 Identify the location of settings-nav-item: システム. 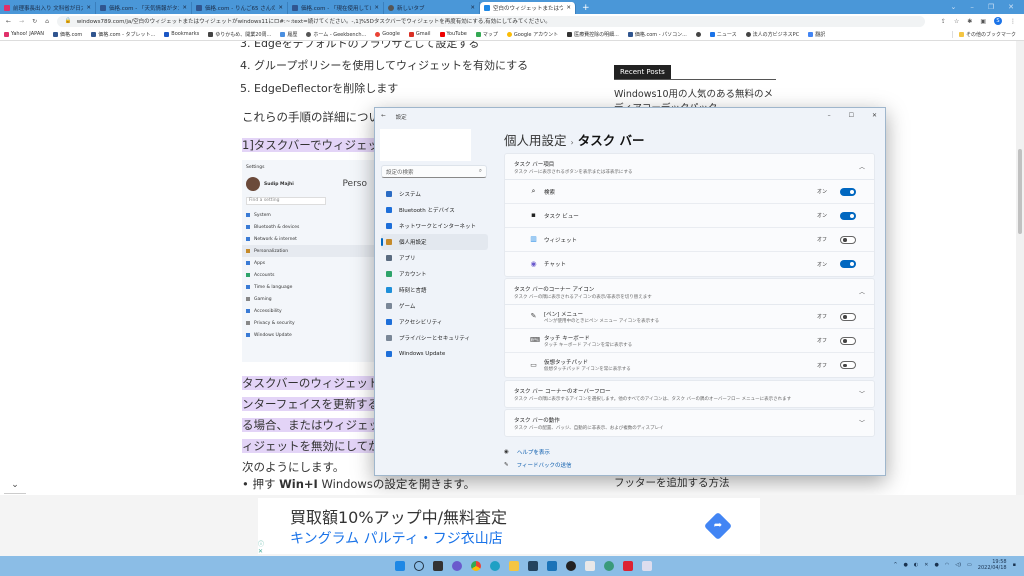
(434, 194).